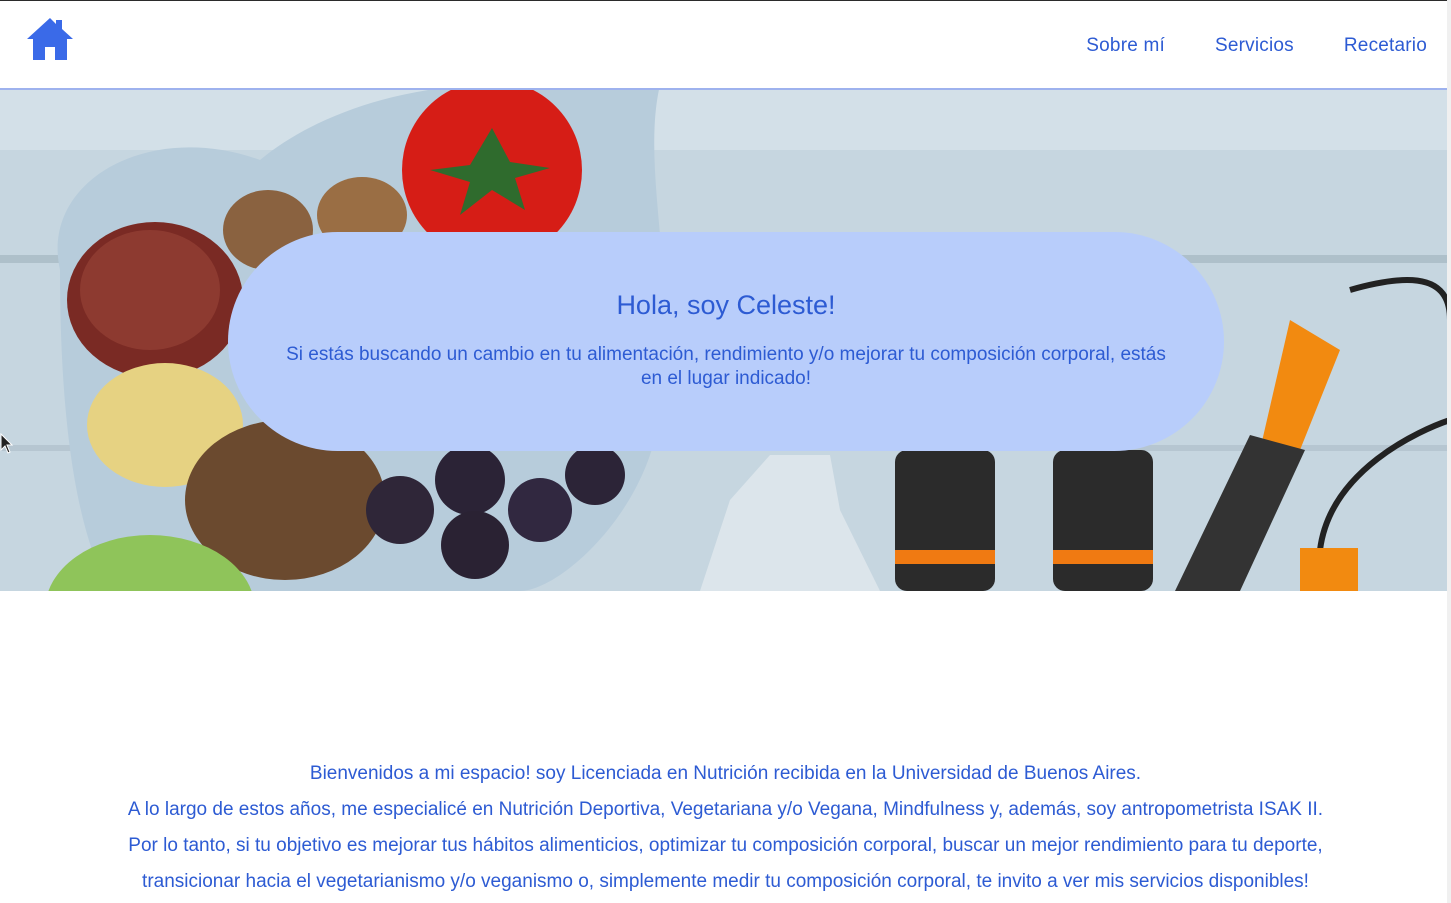 The width and height of the screenshot is (1451, 903). I want to click on vertical-scrollbar, so click(1449, 451).